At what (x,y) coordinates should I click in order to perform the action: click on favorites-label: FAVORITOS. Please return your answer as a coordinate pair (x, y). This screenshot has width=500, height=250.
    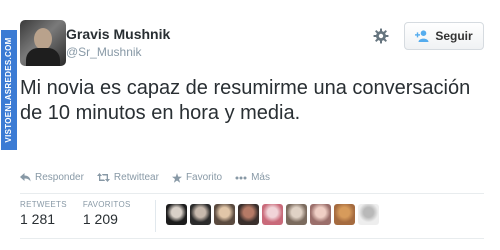
    Looking at the image, I should click on (106, 204).